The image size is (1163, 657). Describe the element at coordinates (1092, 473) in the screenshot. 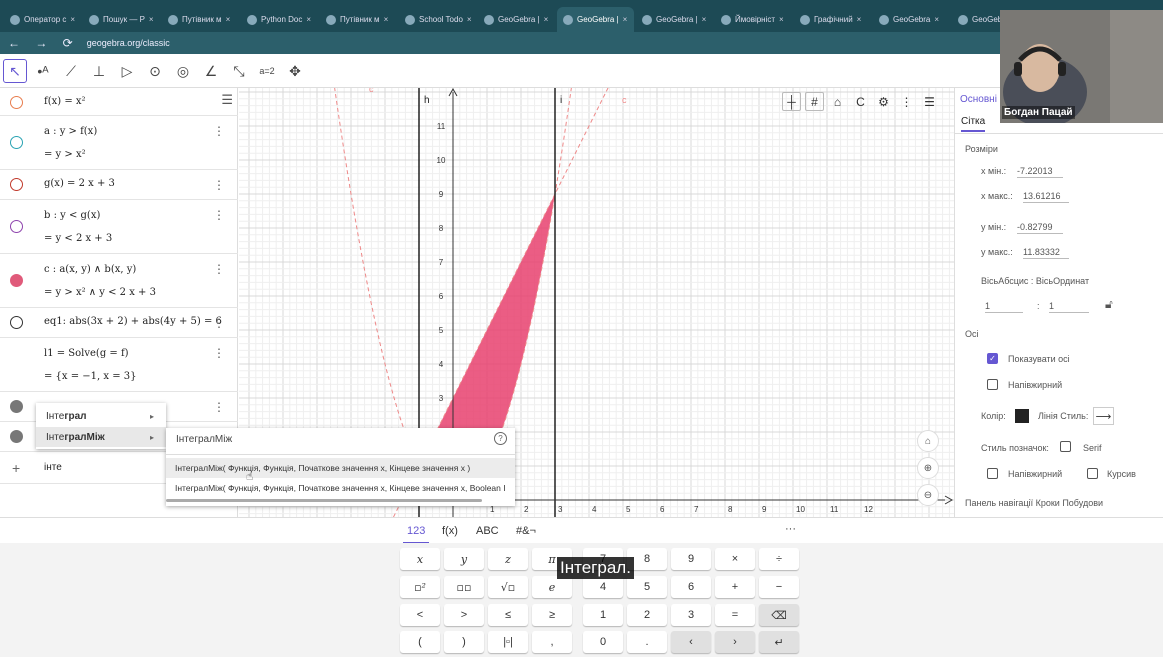

I see `italic-checkbox` at that location.